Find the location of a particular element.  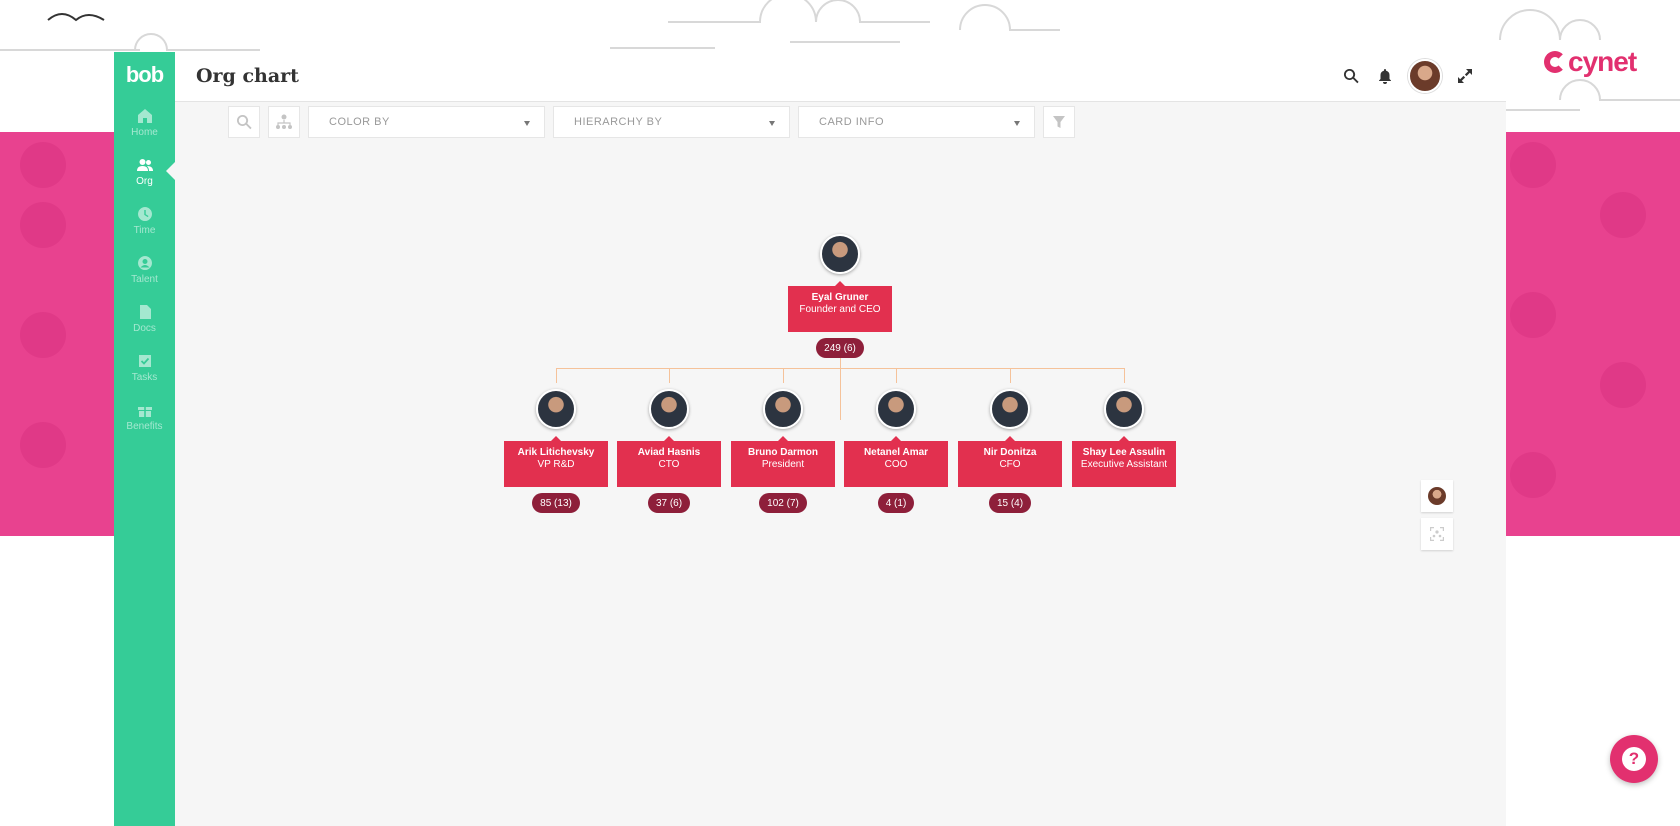

bob-logo: bob is located at coordinates (144, 75).